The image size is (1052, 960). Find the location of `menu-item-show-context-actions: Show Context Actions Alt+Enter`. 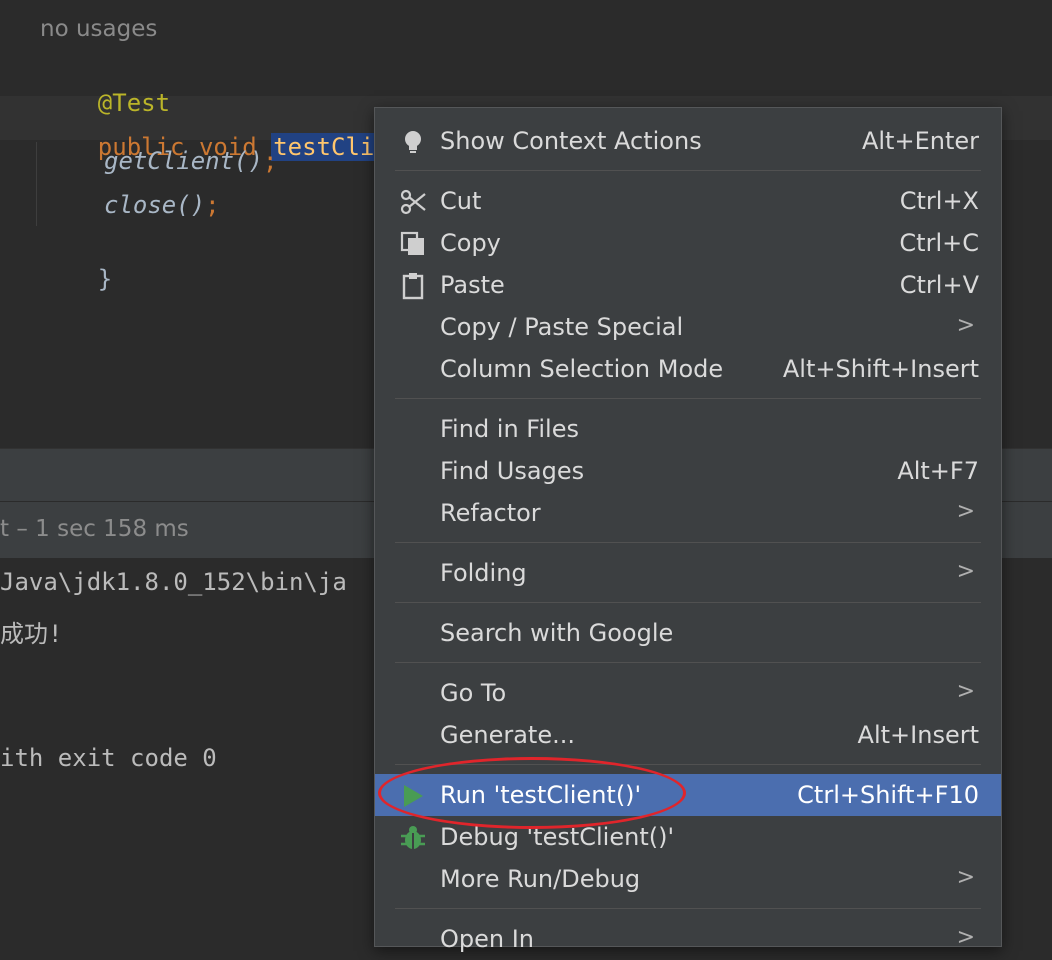

menu-item-show-context-actions: Show Context Actions Alt+Enter is located at coordinates (688, 141).